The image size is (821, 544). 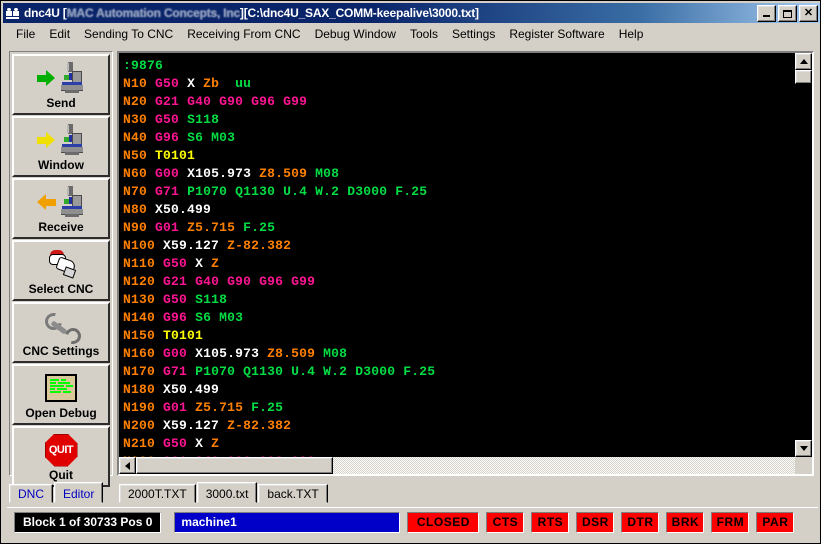 I want to click on status-badge-par: PAR, so click(x=775, y=522).